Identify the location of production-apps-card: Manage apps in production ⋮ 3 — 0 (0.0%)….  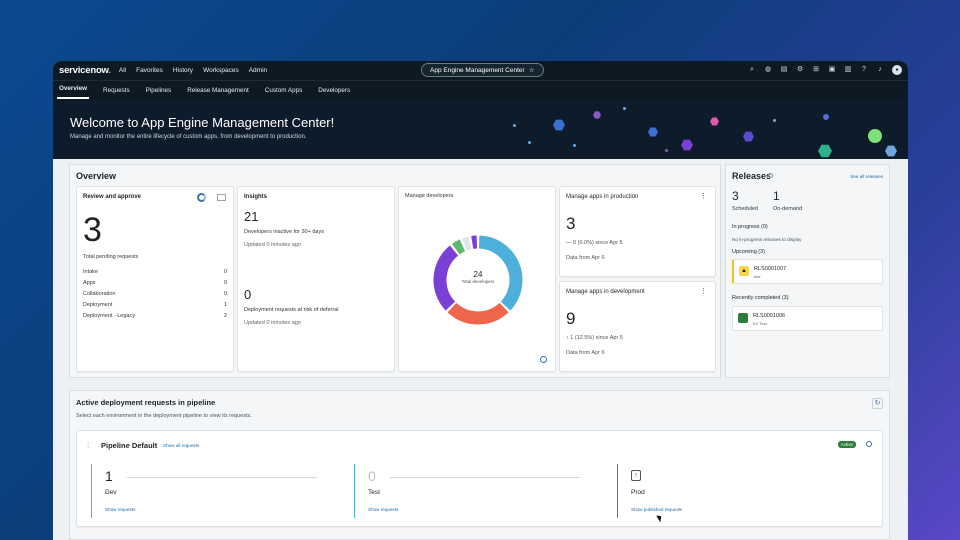
(637, 231).